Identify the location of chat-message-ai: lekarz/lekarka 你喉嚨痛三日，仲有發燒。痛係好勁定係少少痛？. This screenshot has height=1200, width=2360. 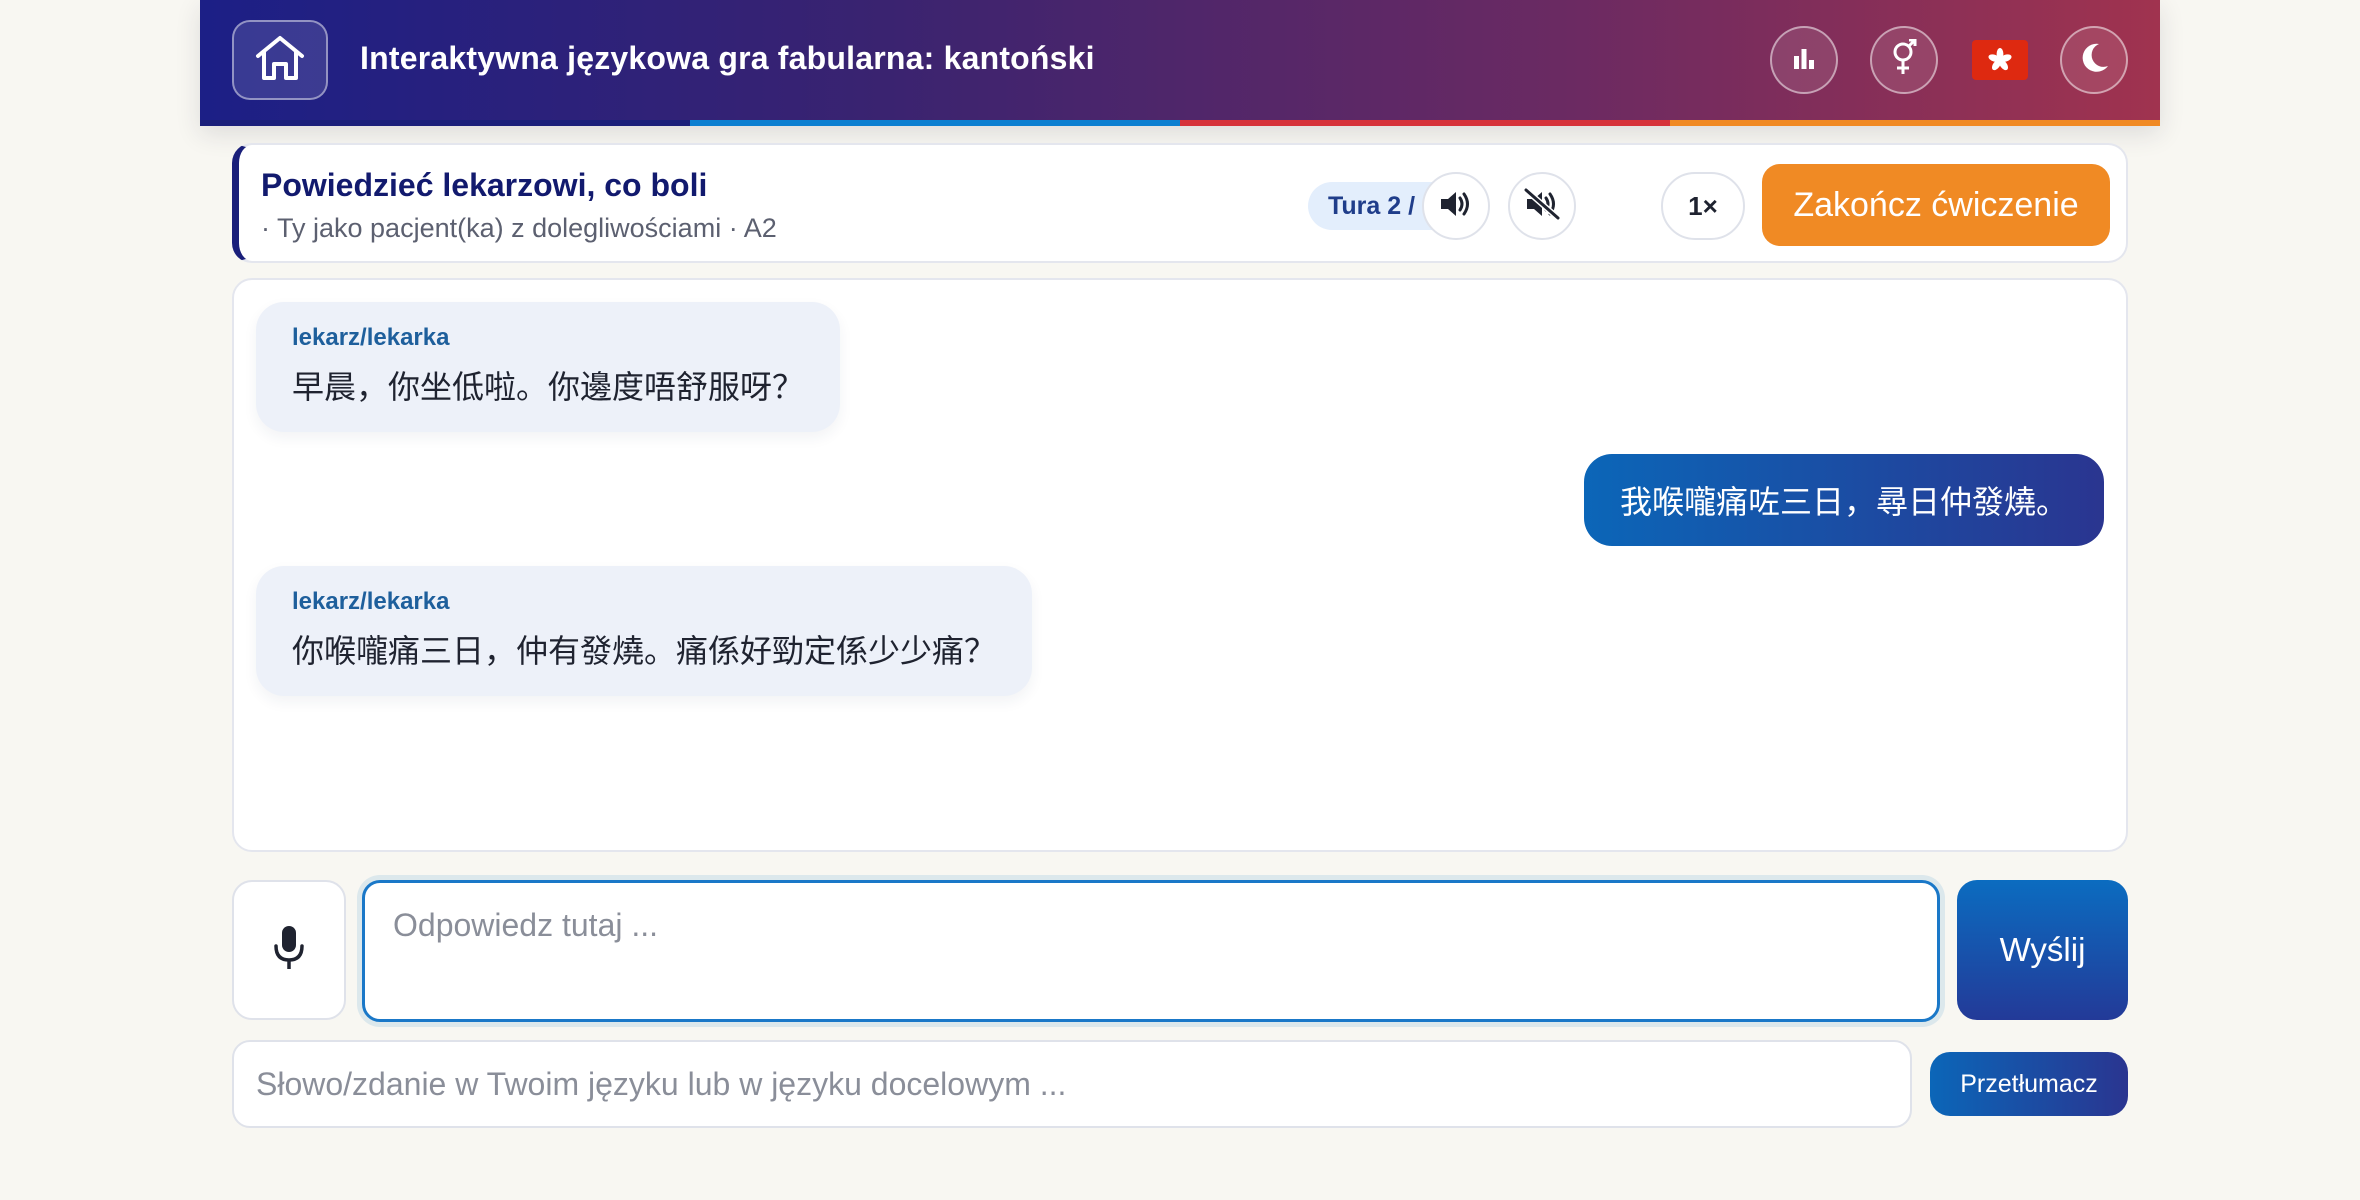
(644, 631).